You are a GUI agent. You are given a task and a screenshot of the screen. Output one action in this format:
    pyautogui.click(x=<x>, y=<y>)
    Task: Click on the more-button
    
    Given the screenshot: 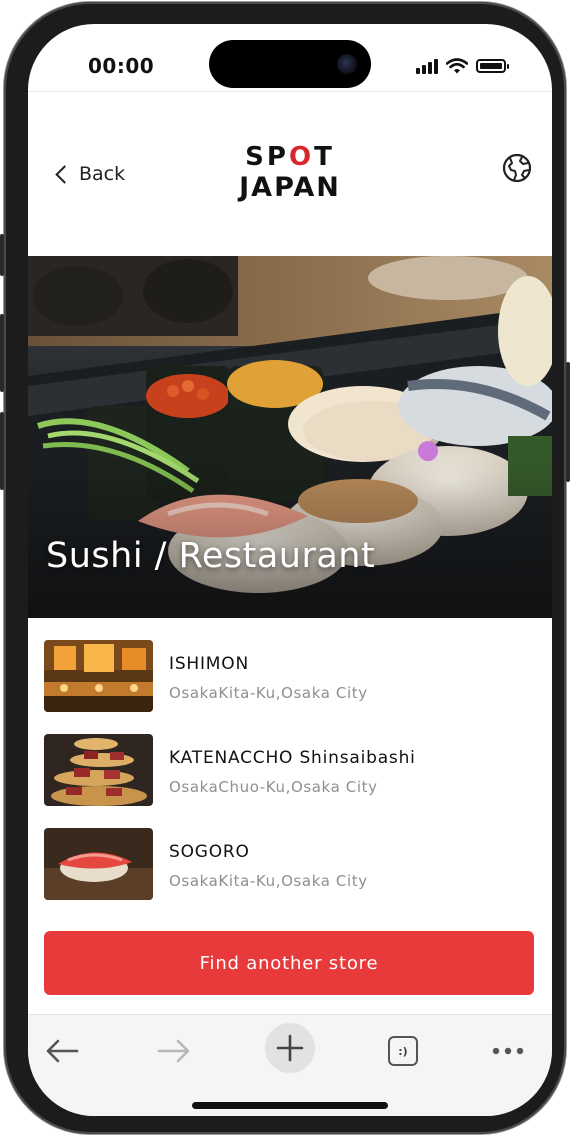 What is the action you would take?
    pyautogui.click(x=508, y=1051)
    